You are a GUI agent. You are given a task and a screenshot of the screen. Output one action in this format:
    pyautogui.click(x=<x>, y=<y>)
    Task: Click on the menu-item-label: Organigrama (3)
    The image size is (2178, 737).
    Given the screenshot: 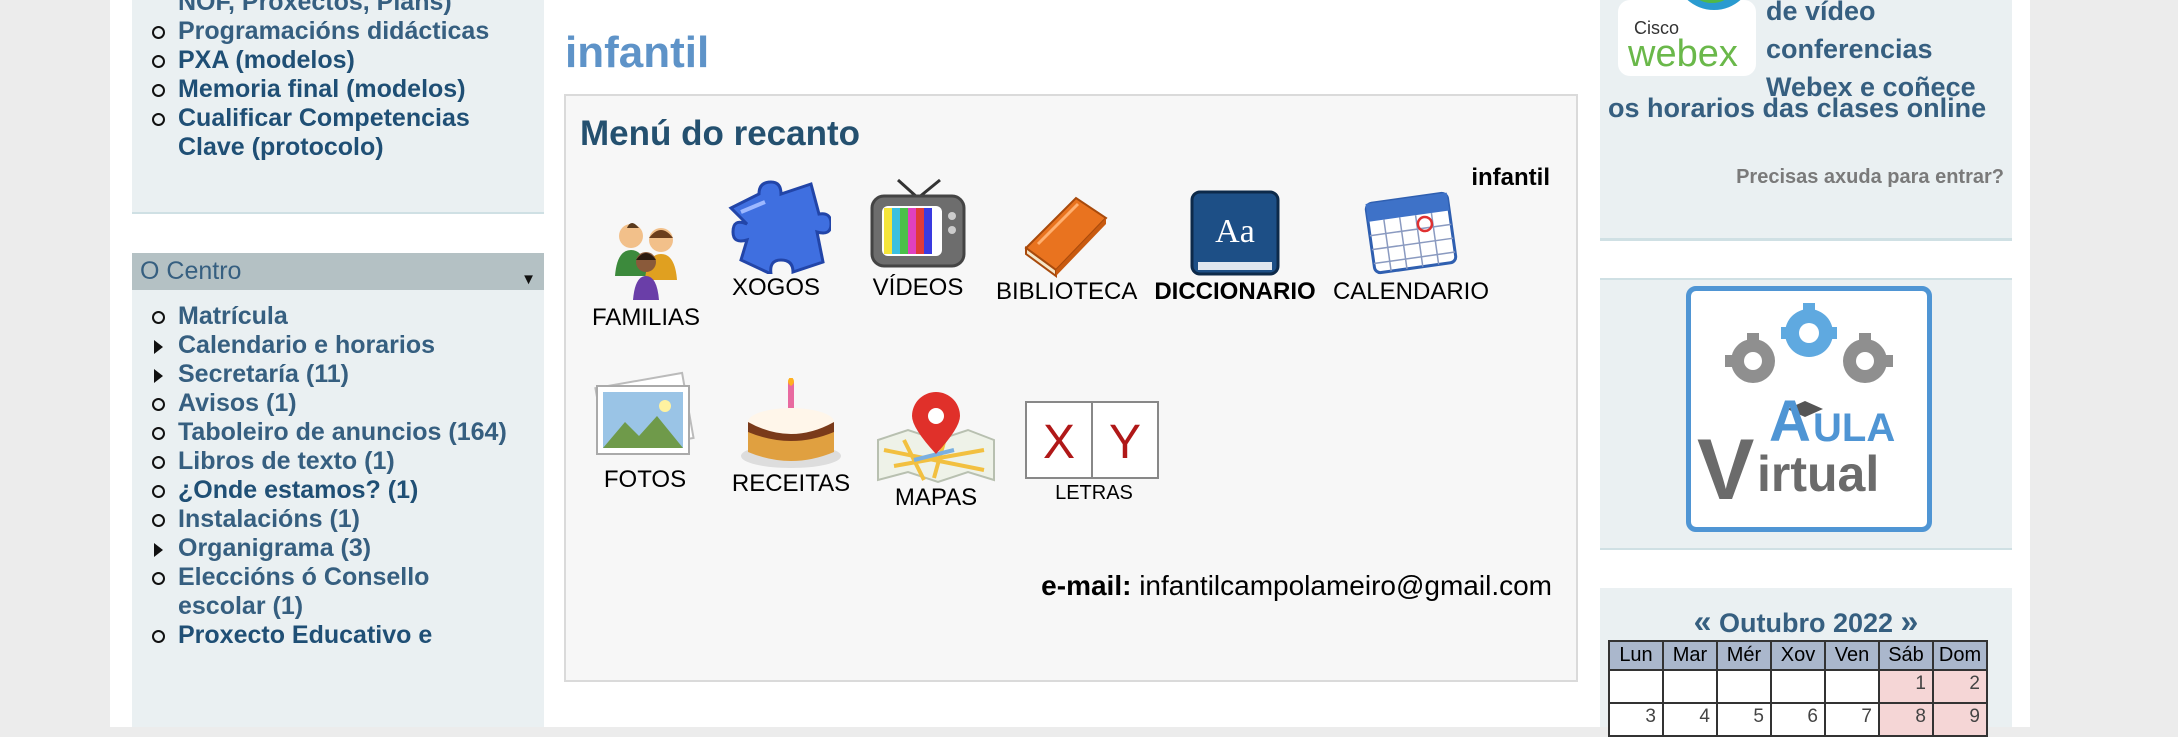 What is the action you would take?
    pyautogui.click(x=275, y=548)
    